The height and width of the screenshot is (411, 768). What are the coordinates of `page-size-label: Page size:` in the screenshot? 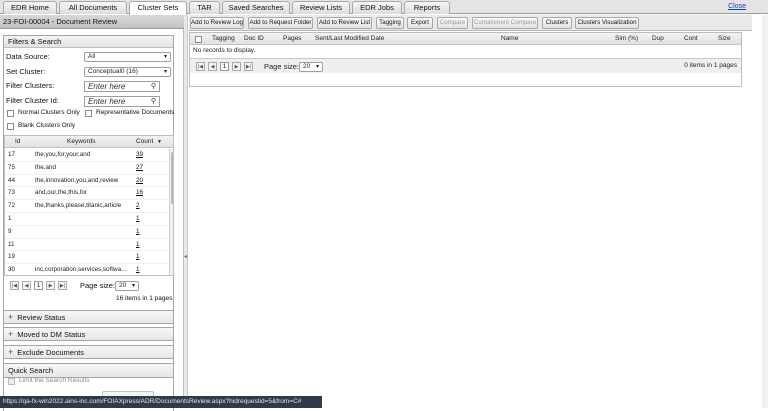 It's located at (282, 66).